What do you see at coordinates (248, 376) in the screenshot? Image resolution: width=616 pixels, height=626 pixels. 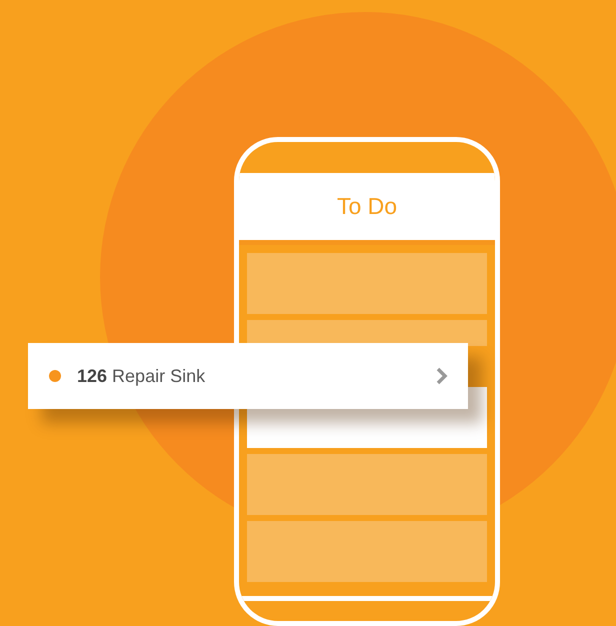 I see `task-card: 126 Repair Sink` at bounding box center [248, 376].